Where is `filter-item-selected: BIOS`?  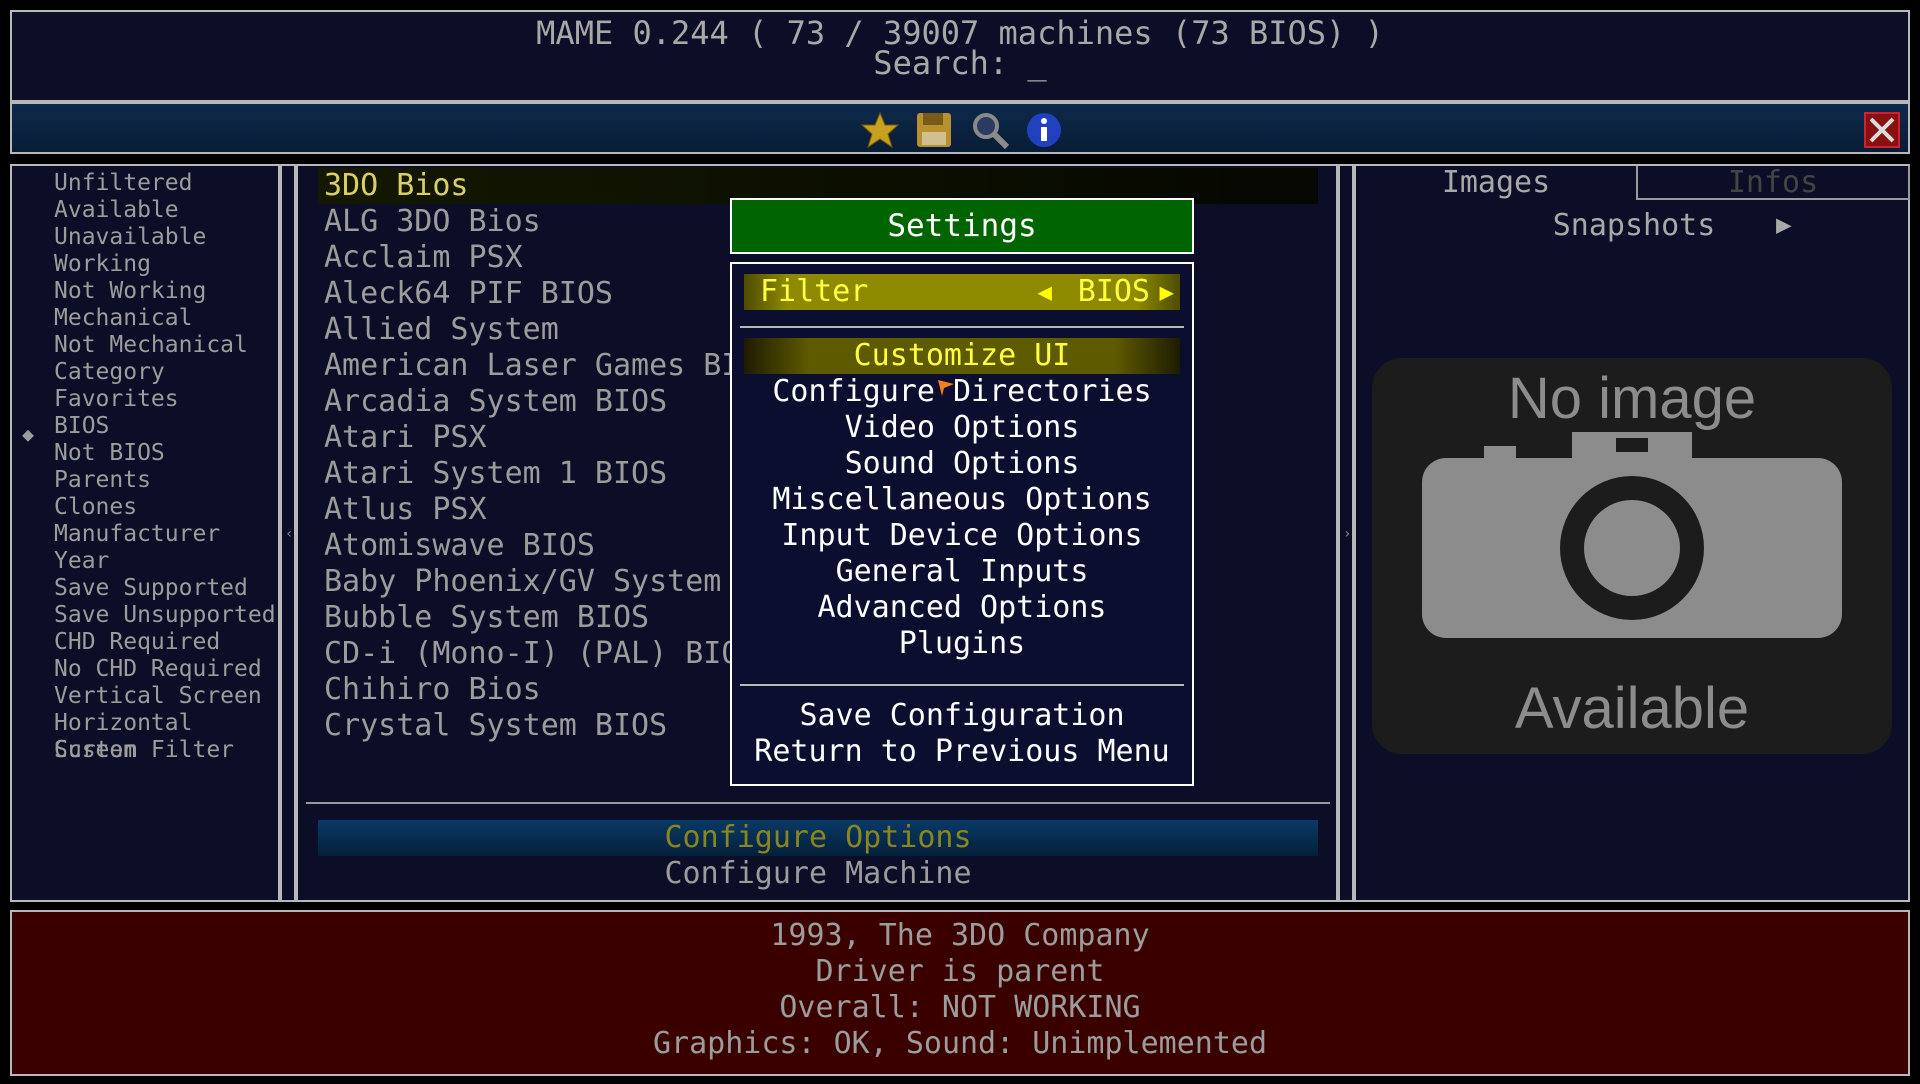
filter-item-selected: BIOS is located at coordinates (81, 426).